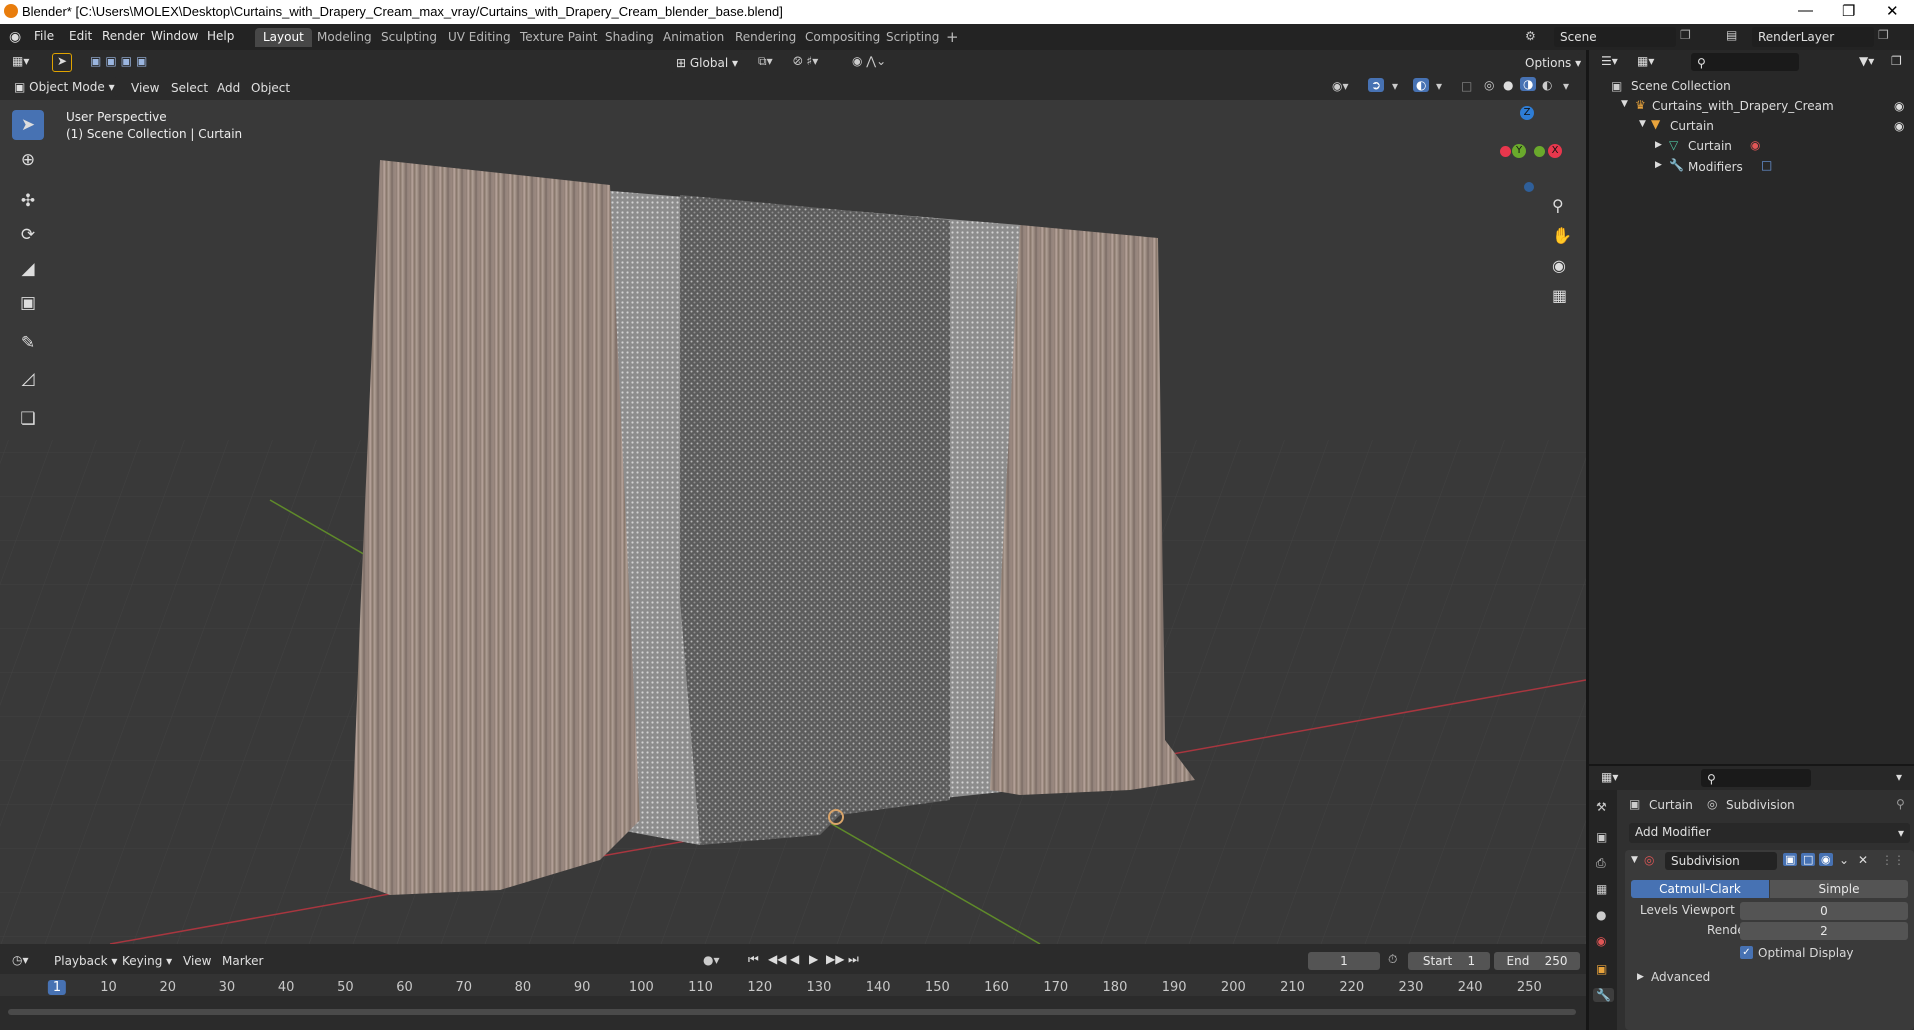  Describe the element at coordinates (558, 37) in the screenshot. I see `tab-texture-paint: Texture Paint` at that location.